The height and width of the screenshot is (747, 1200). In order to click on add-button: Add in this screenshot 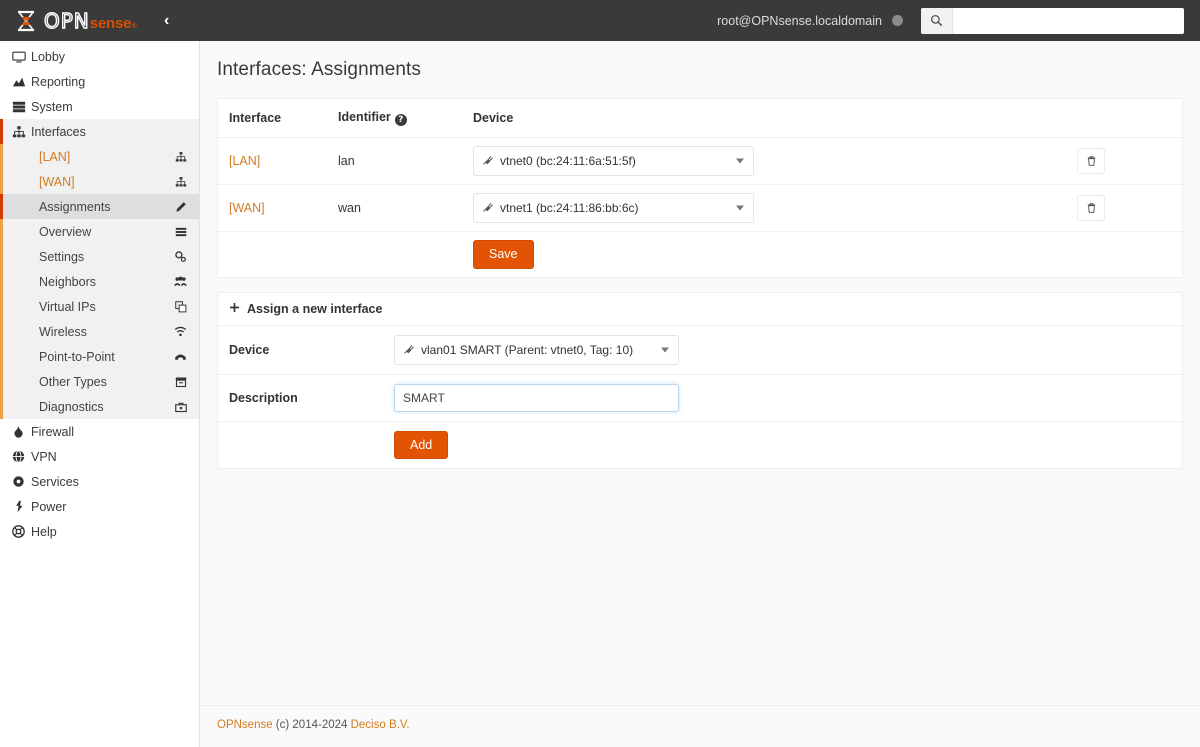, I will do `click(421, 444)`.